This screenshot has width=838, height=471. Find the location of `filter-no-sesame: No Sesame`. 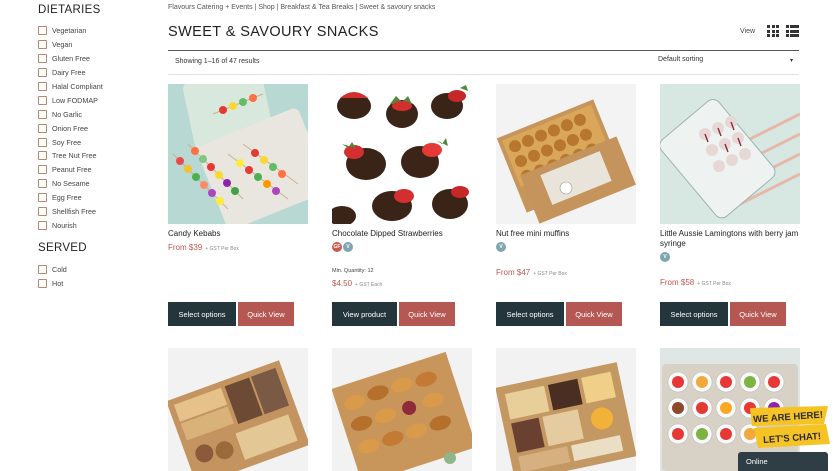

filter-no-sesame: No Sesame is located at coordinates (98, 184).